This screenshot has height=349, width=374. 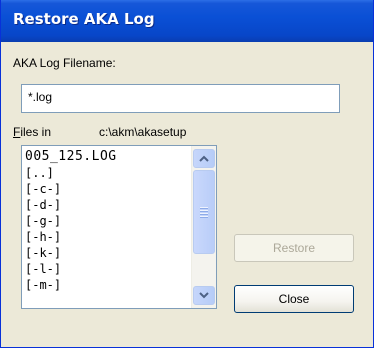 I want to click on list-item: [-m-], so click(x=71, y=285).